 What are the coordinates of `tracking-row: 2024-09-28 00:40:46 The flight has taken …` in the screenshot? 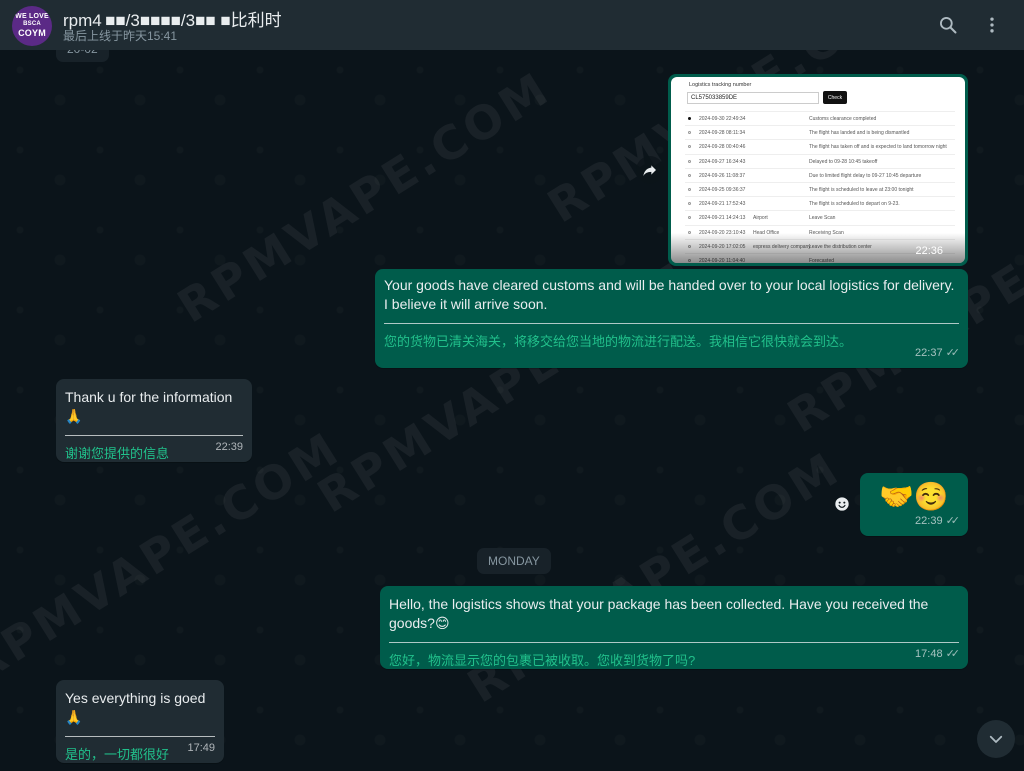 It's located at (820, 146).